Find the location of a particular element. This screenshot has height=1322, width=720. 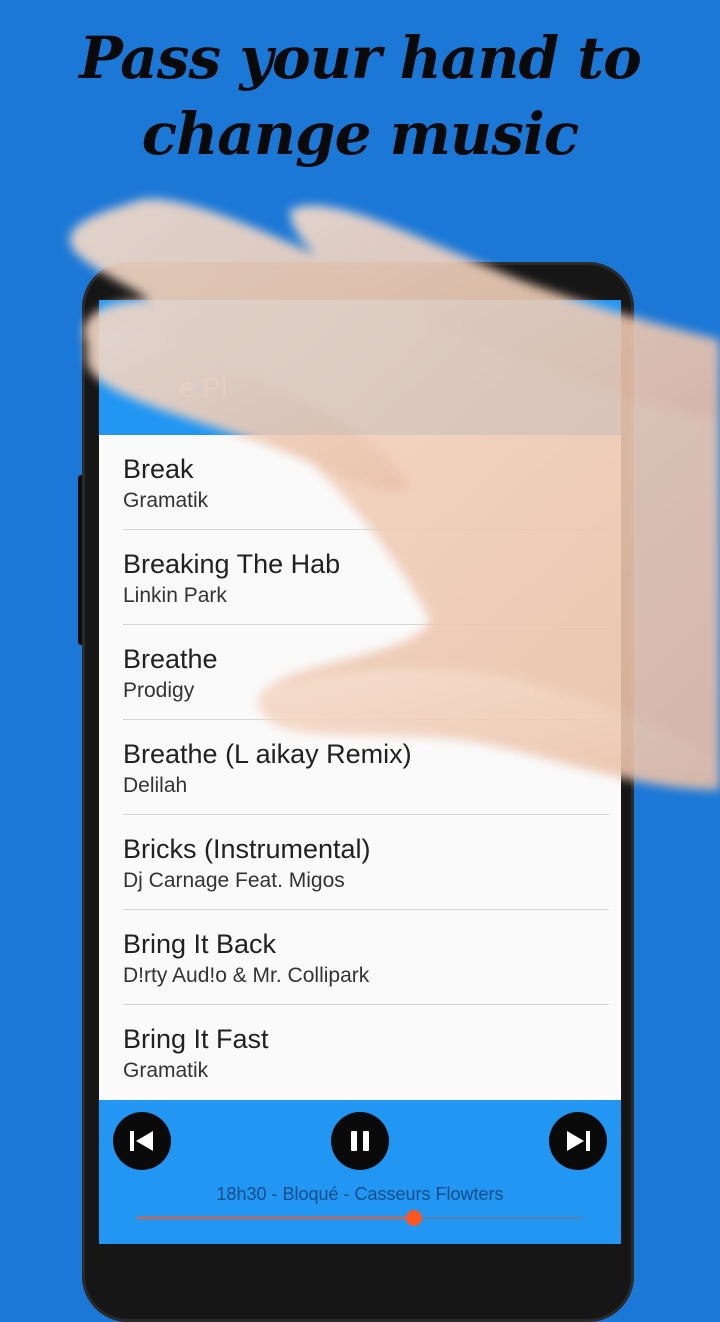

song-title: Bring It Fast is located at coordinates (196, 1039).